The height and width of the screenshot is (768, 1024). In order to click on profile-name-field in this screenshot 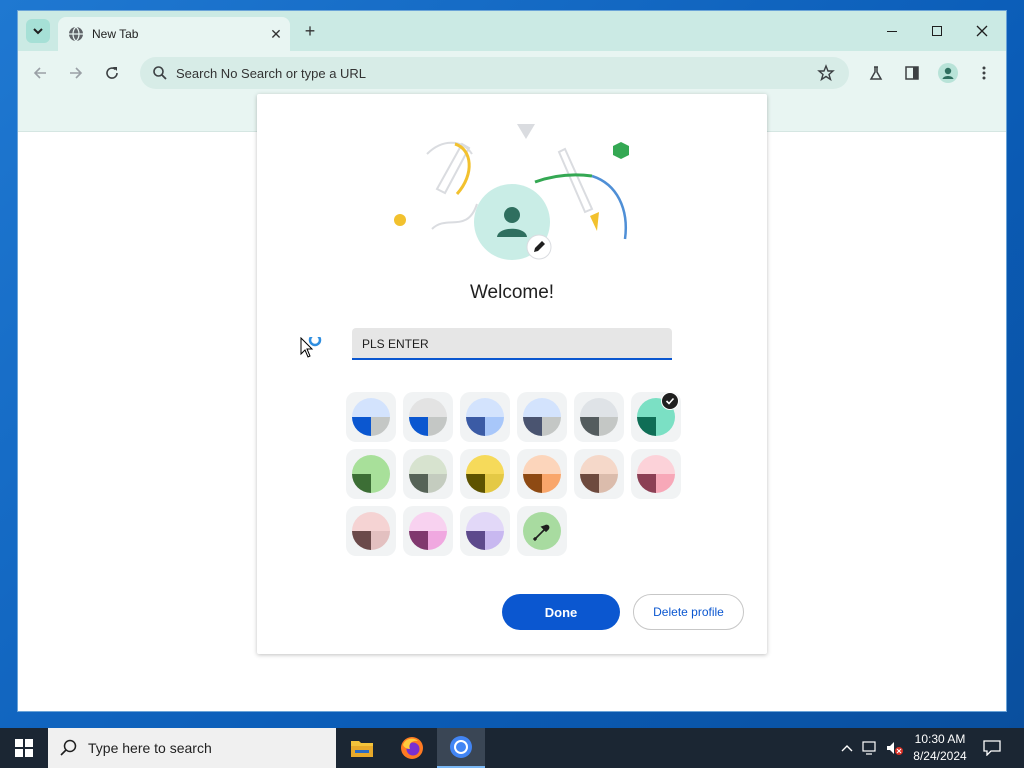, I will do `click(512, 344)`.